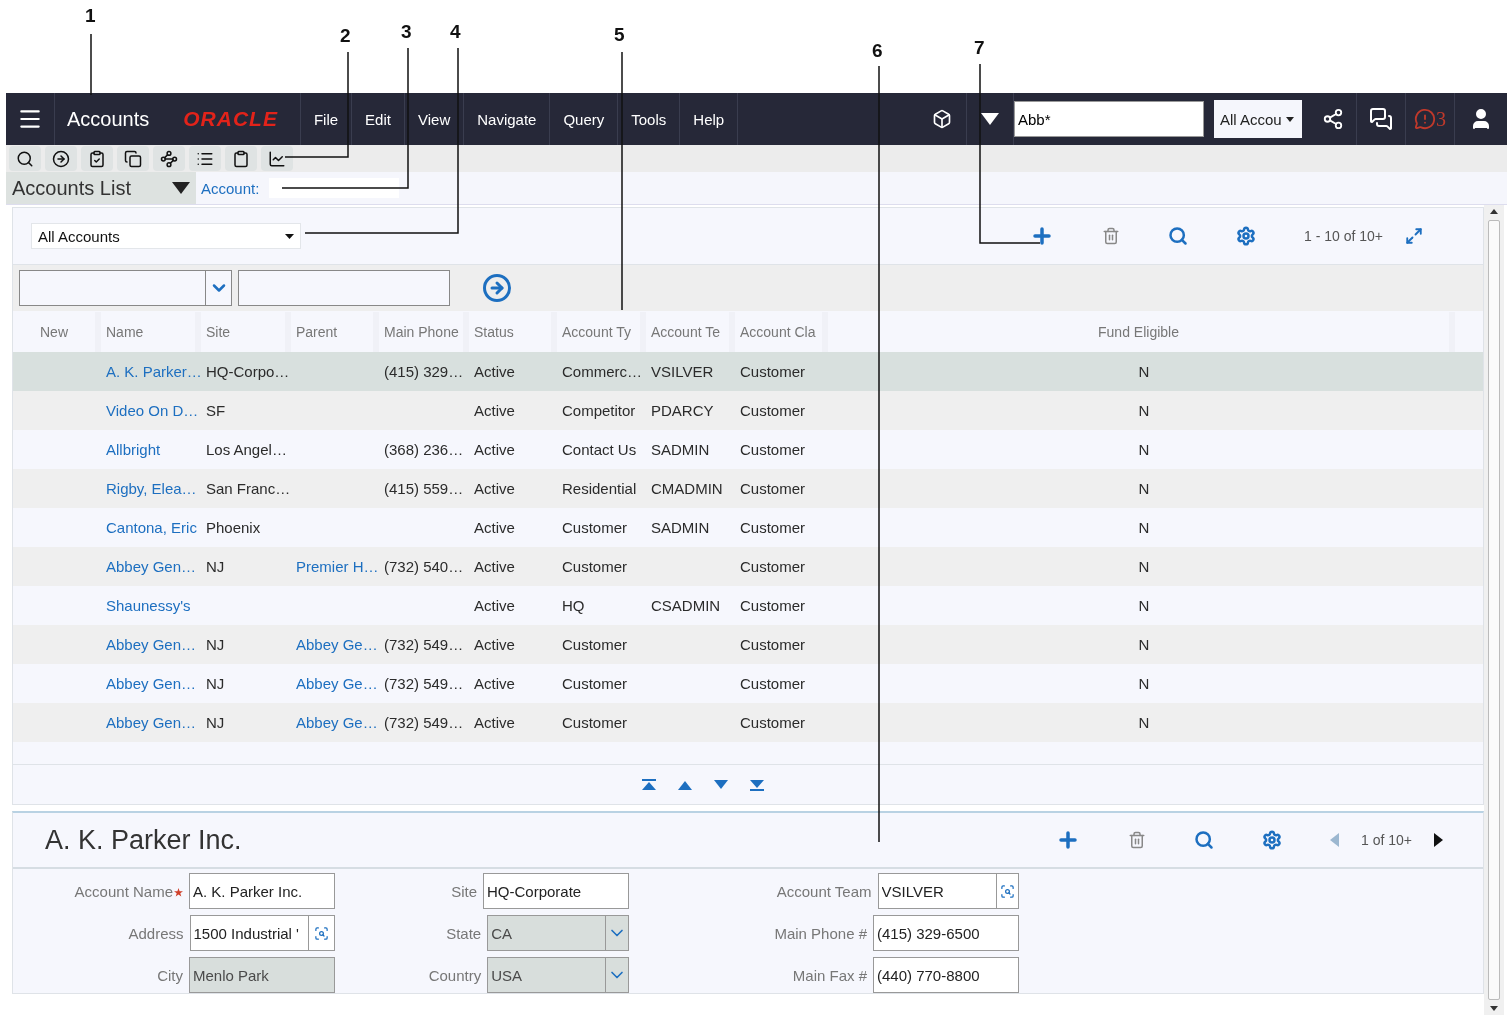  What do you see at coordinates (1494, 1008) in the screenshot?
I see `scroll-down-icon` at bounding box center [1494, 1008].